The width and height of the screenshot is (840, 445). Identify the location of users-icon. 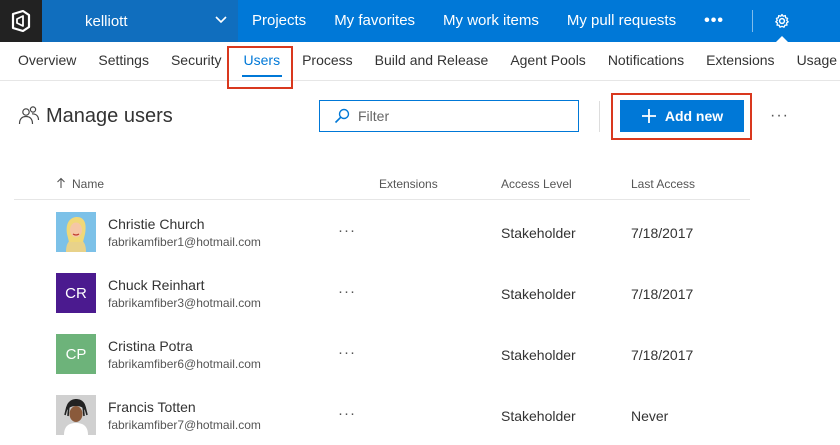
(29, 117).